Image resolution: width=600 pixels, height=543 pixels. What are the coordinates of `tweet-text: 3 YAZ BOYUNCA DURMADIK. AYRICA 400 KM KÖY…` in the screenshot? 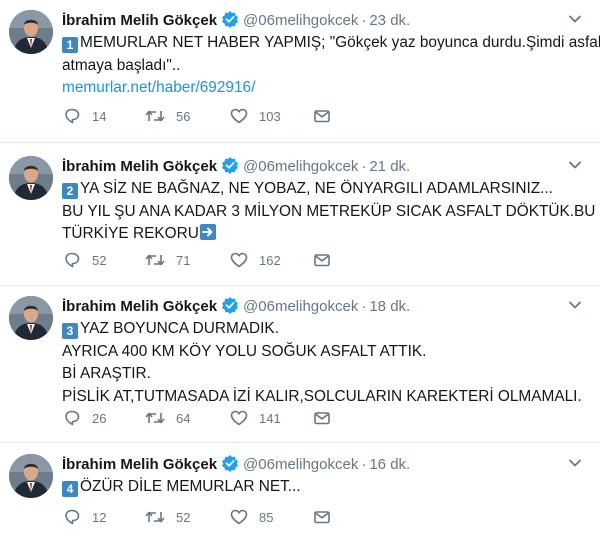 It's located at (322, 363).